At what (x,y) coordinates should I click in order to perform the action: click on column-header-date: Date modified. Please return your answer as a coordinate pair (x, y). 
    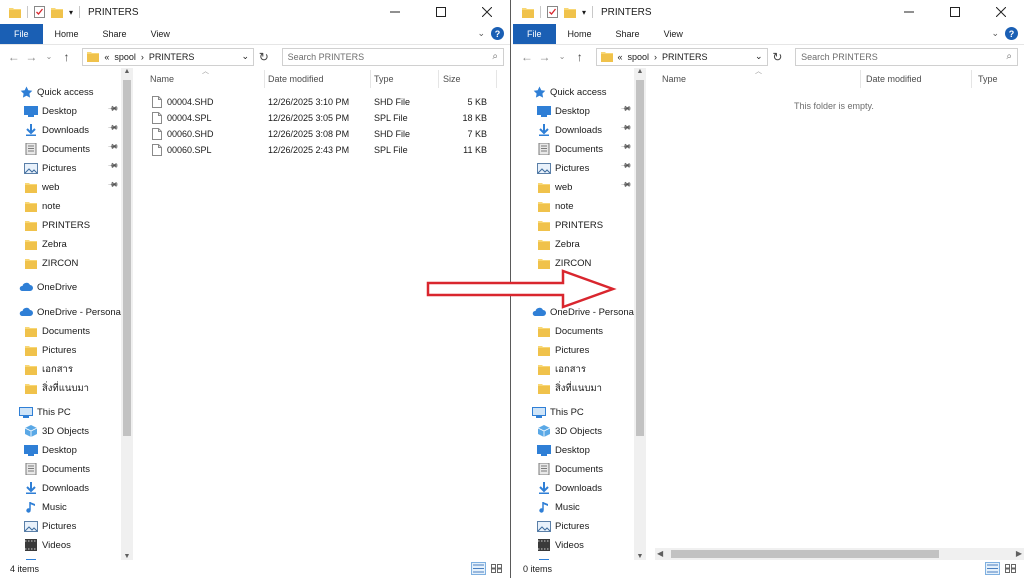
    Looking at the image, I should click on (894, 79).